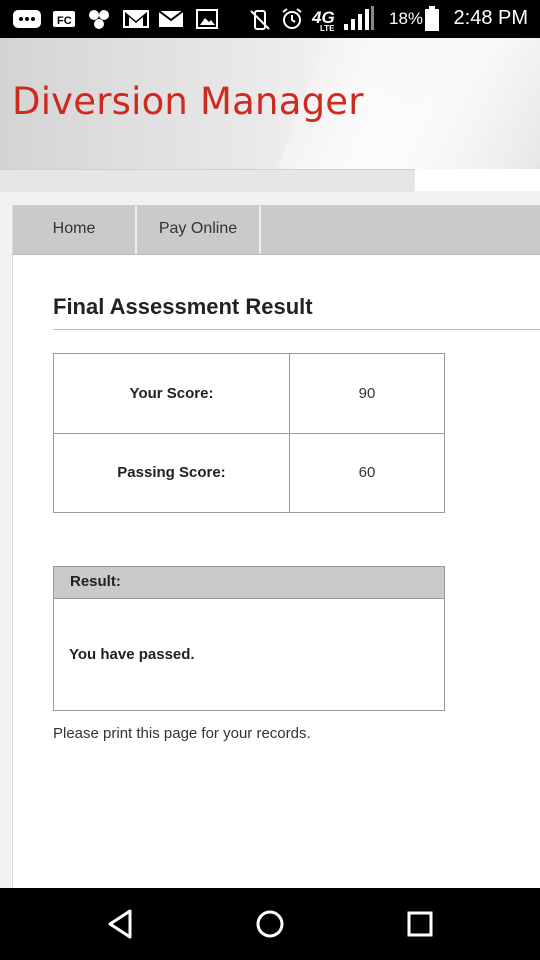  Describe the element at coordinates (75, 230) in the screenshot. I see `nav-item-home: Home` at that location.